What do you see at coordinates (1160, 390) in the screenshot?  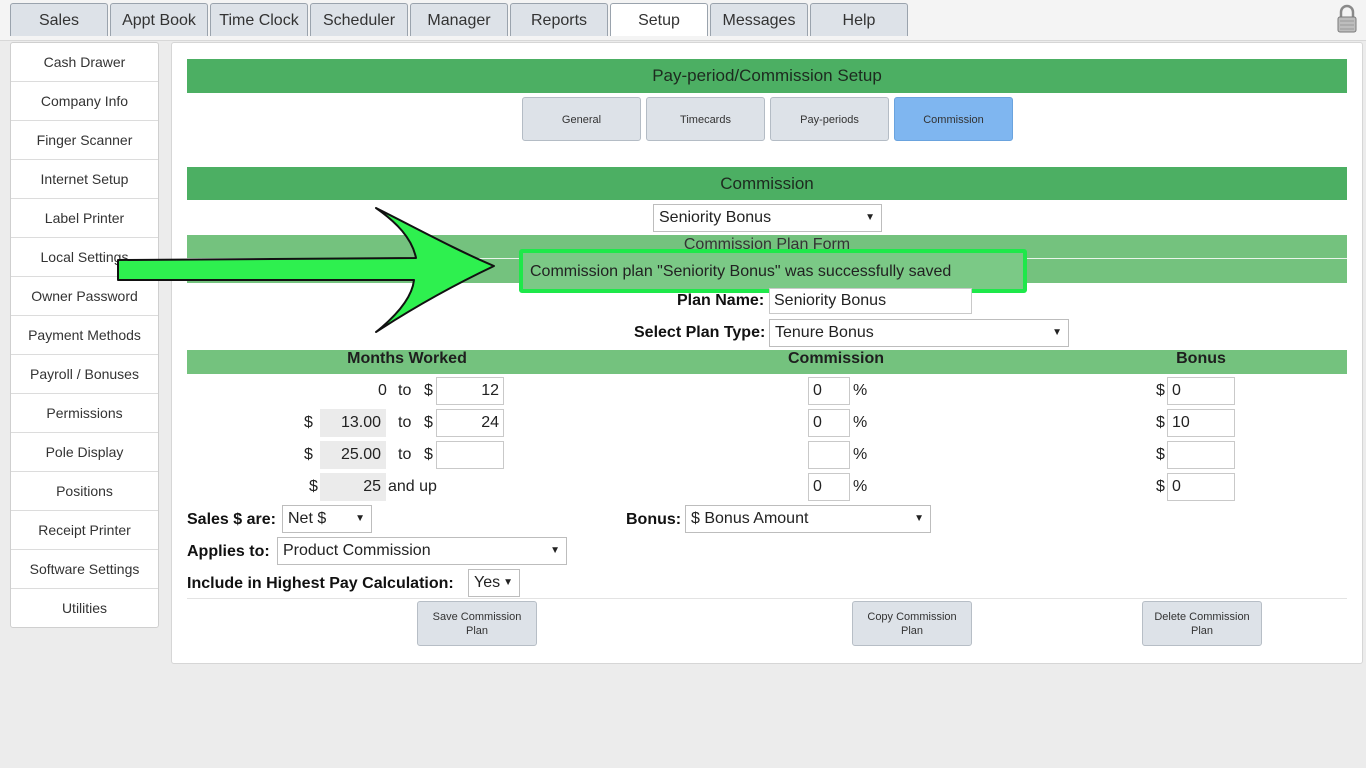 I see `row1-bonus-dollar: $` at bounding box center [1160, 390].